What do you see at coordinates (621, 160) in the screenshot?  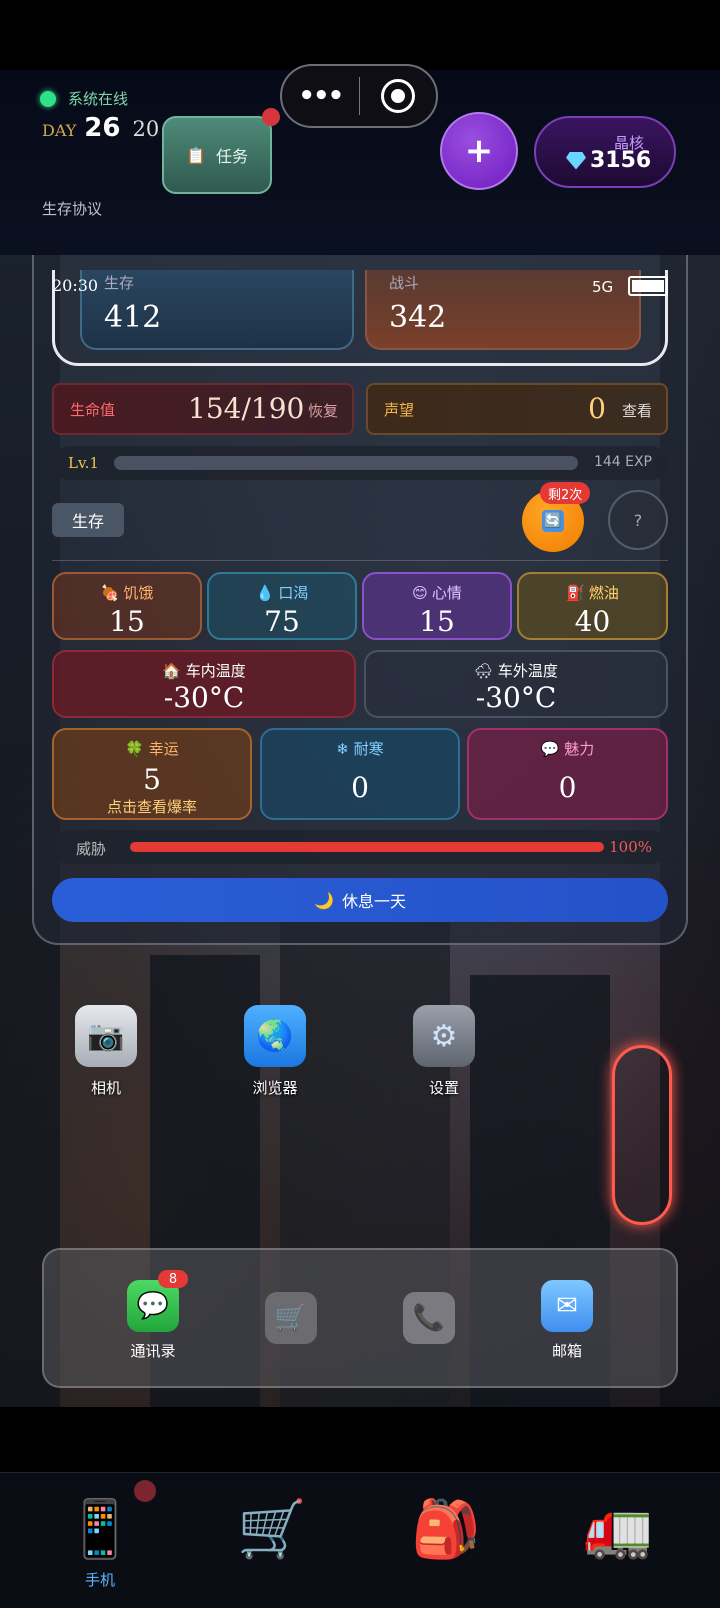 I see `crystal-value: 3156` at bounding box center [621, 160].